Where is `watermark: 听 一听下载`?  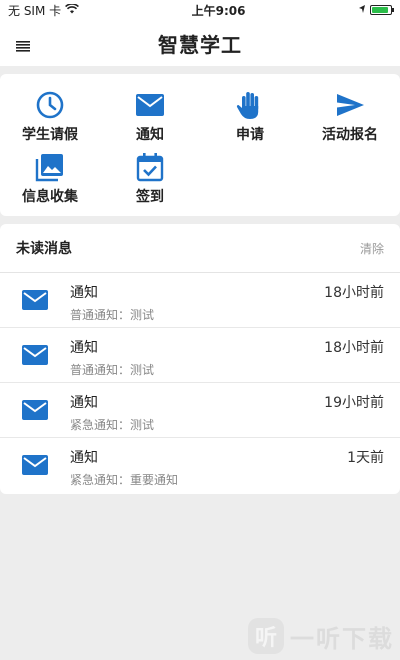 watermark: 听 一听下载 is located at coordinates (321, 636).